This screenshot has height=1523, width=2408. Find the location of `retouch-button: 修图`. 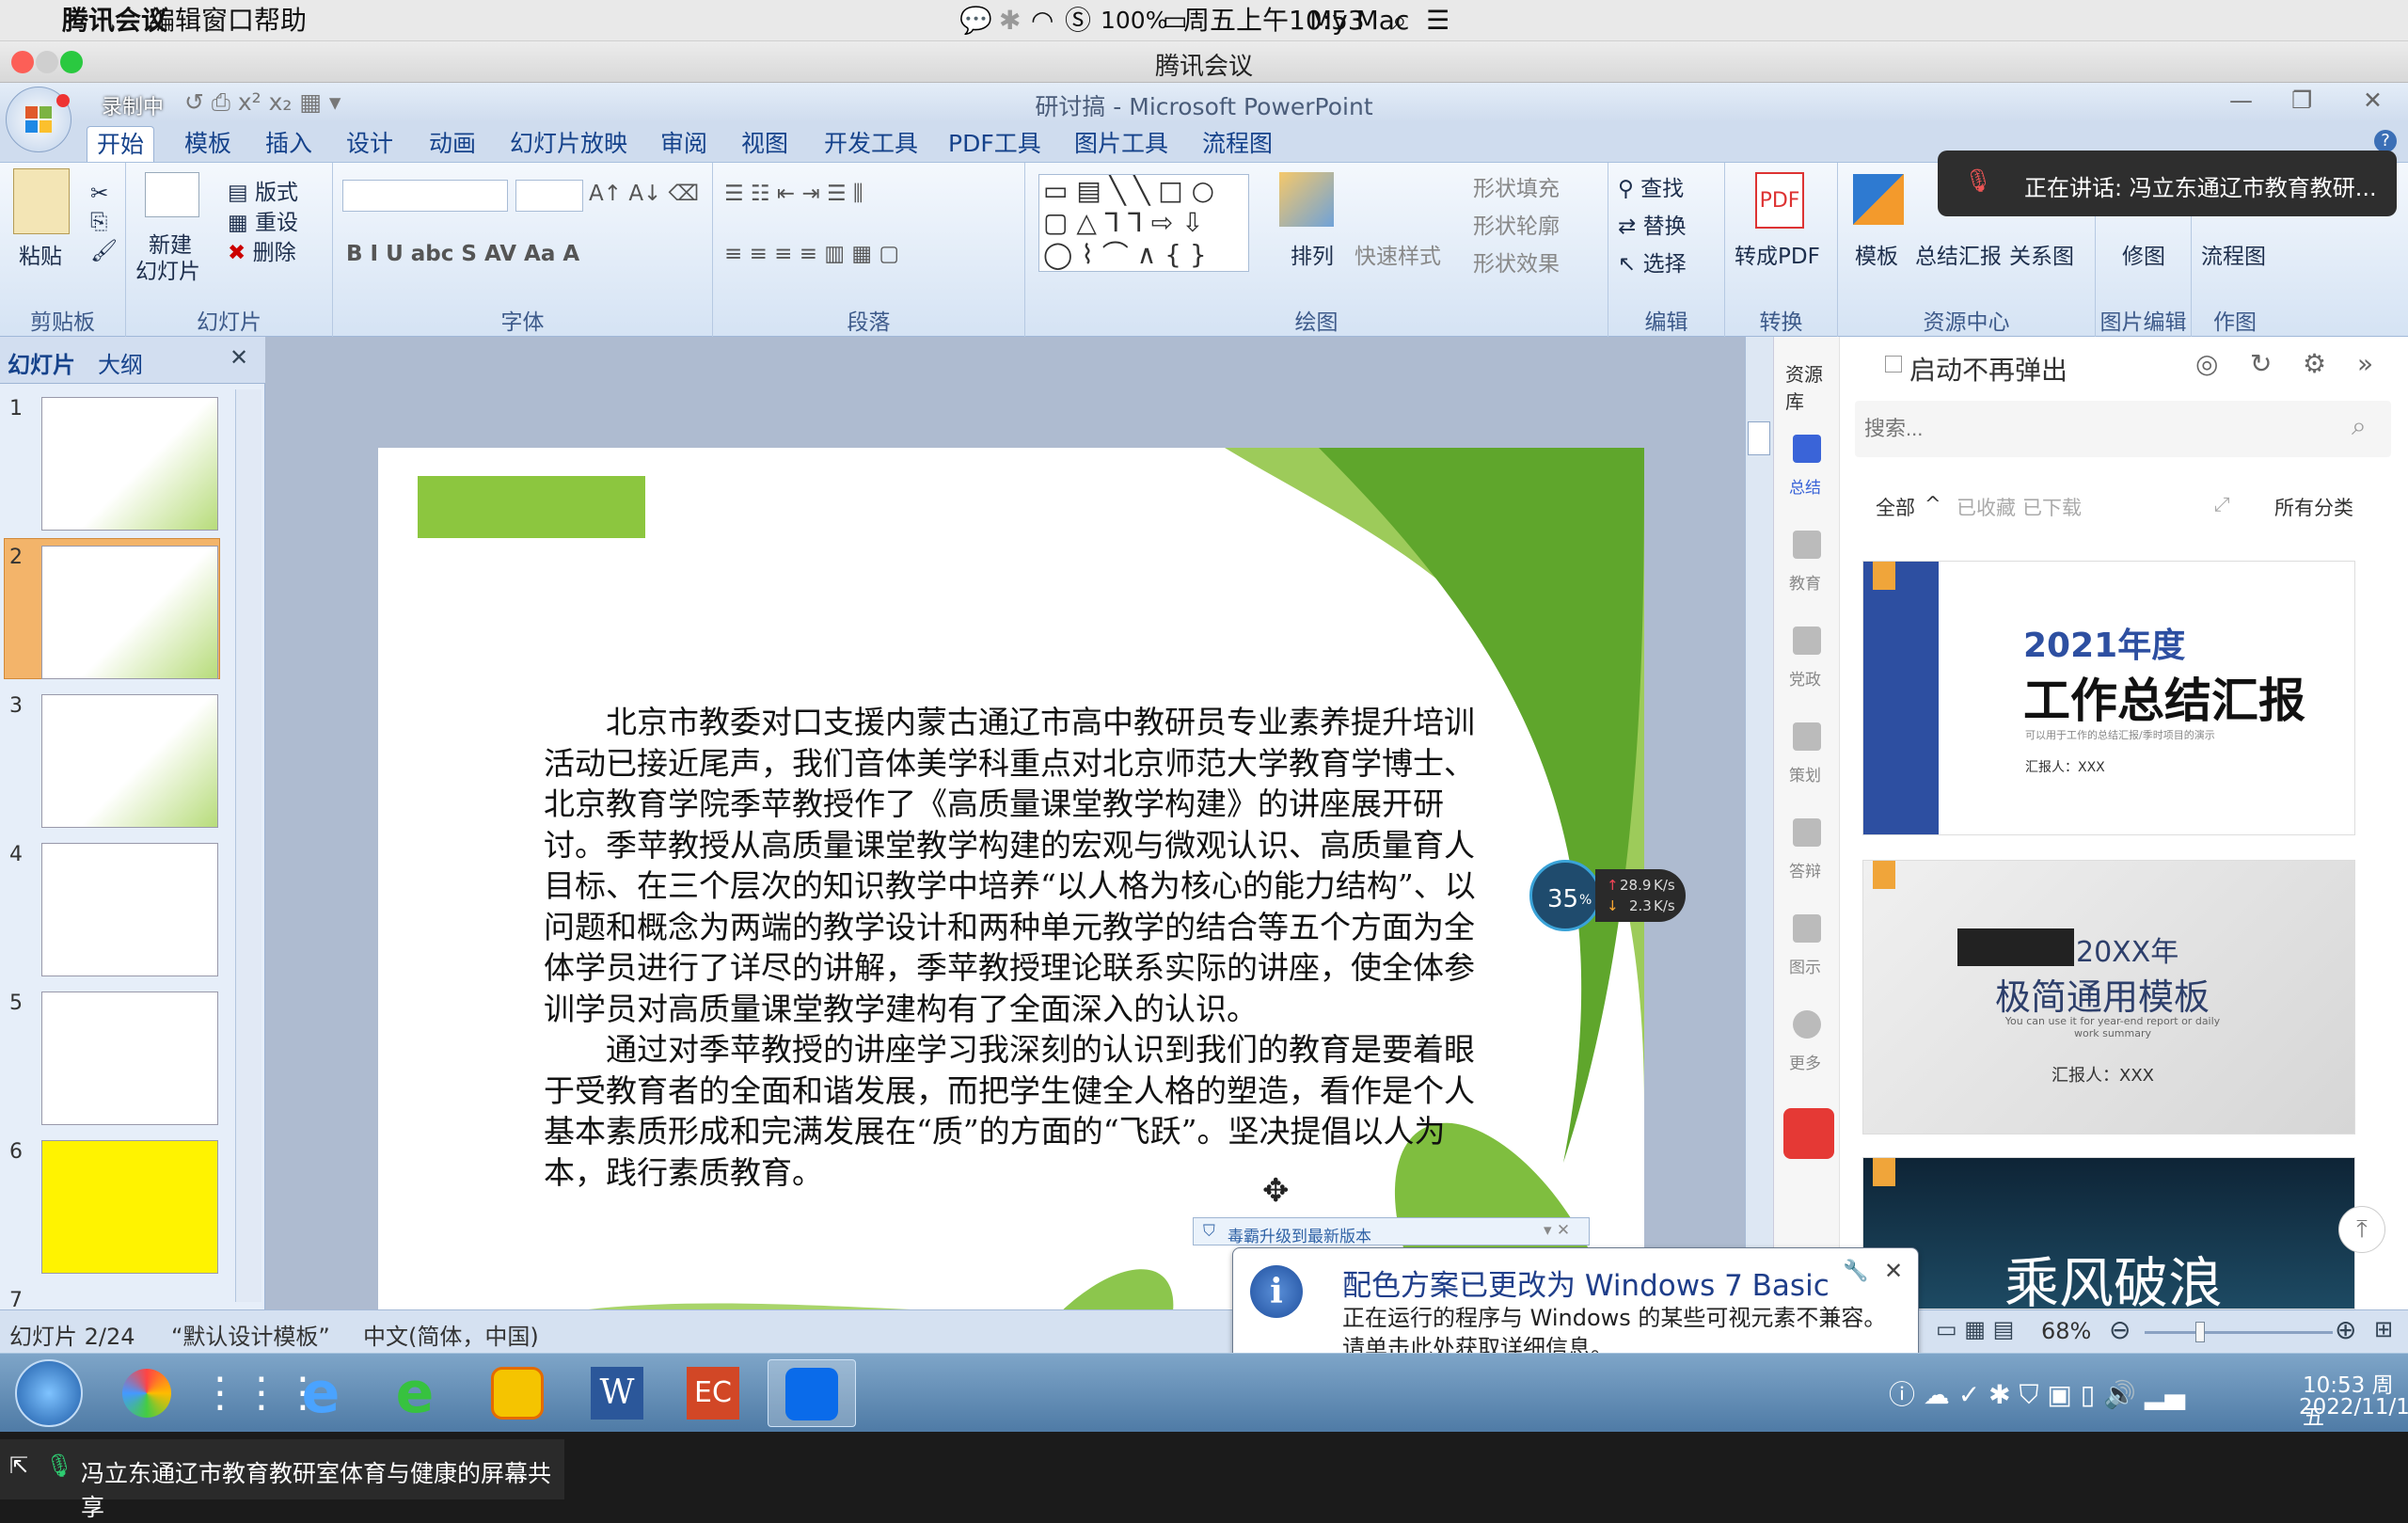

retouch-button: 修图 is located at coordinates (2144, 254).